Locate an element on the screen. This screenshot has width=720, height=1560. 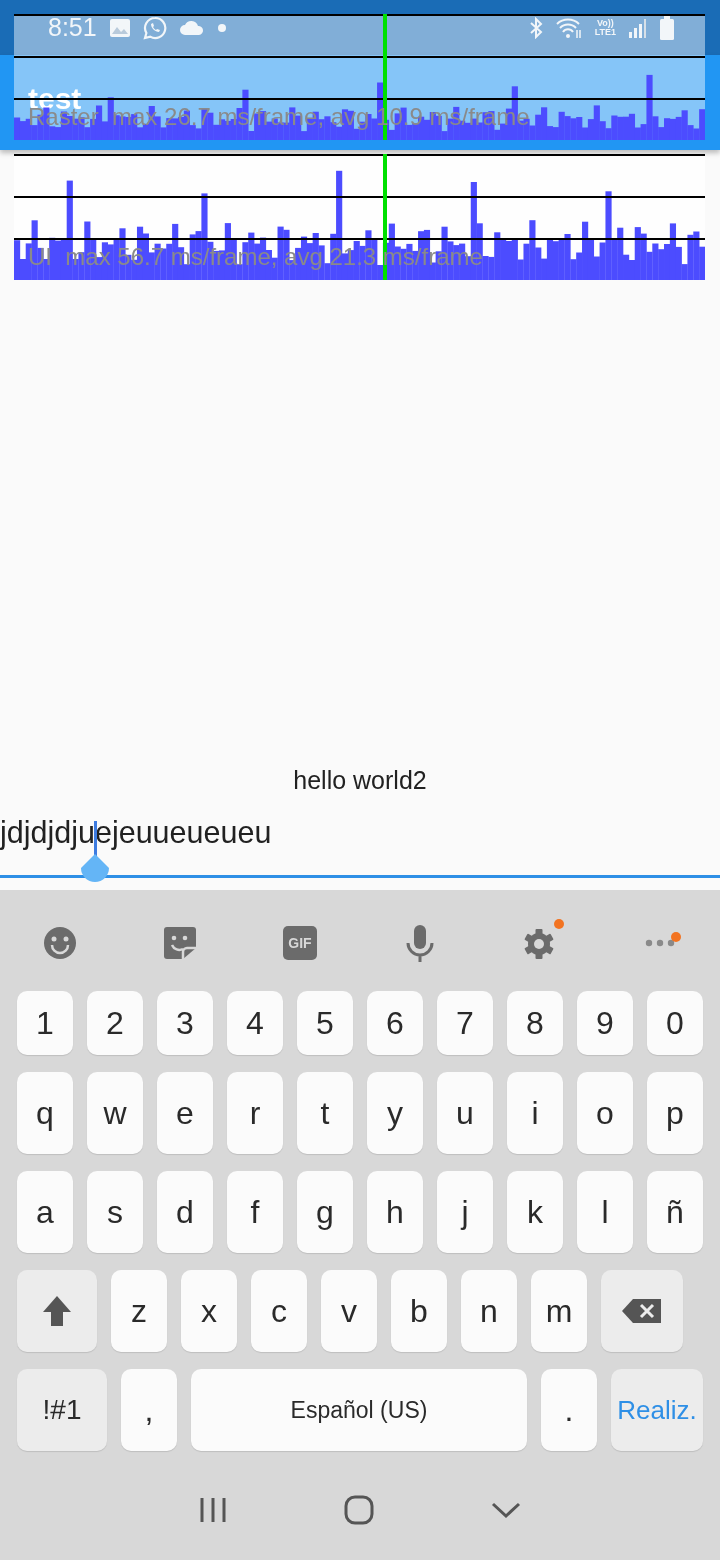
dot-icon is located at coordinates (221, 27).